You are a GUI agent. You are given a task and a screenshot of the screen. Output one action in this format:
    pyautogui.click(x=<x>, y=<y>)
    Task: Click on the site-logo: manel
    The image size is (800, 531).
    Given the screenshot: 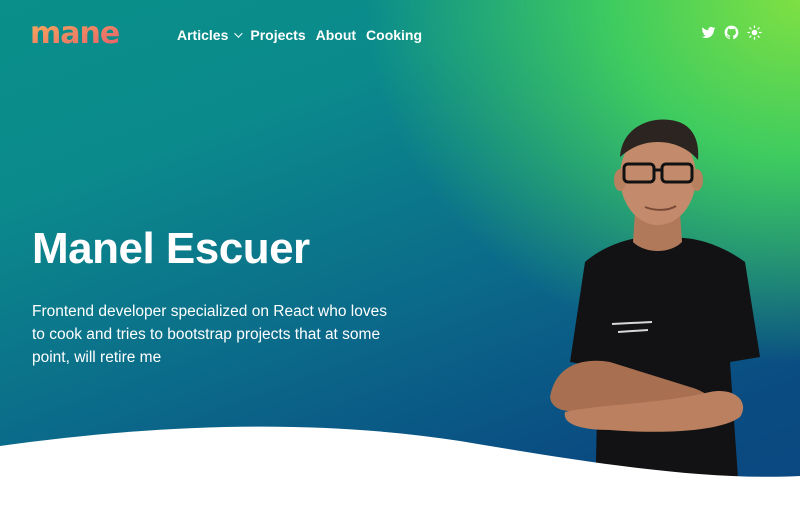 What is the action you would take?
    pyautogui.click(x=80, y=31)
    